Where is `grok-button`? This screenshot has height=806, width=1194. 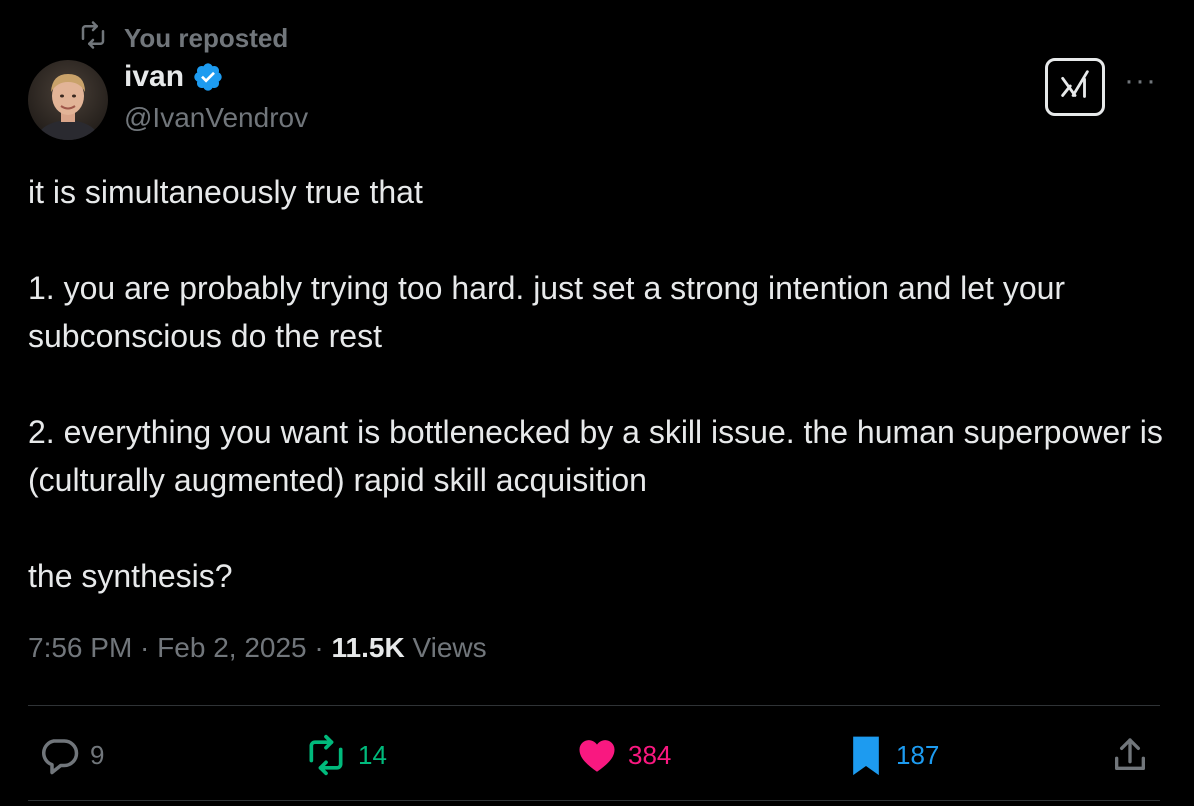 grok-button is located at coordinates (1075, 87).